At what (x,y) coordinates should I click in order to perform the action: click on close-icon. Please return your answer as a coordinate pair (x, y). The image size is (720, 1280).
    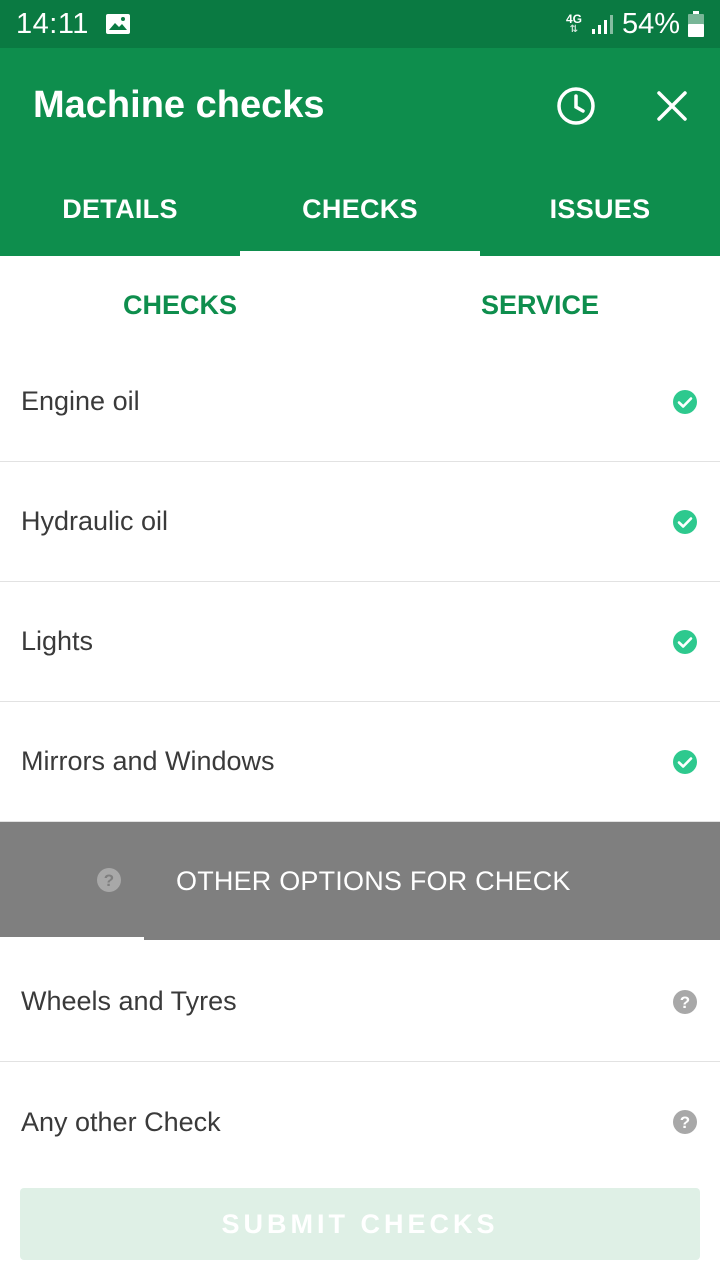
    Looking at the image, I should click on (672, 106).